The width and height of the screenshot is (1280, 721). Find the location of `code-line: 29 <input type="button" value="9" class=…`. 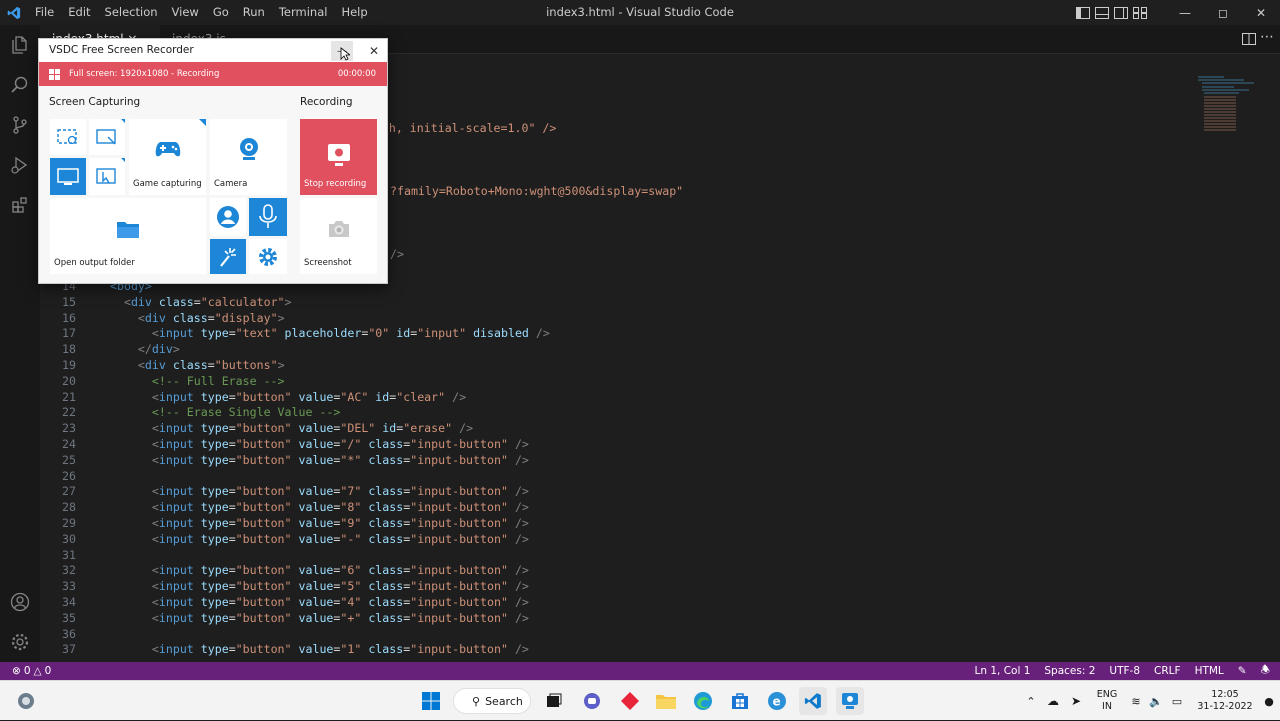

code-line: 29 <input type="button" value="9" class=… is located at coordinates (620, 523).